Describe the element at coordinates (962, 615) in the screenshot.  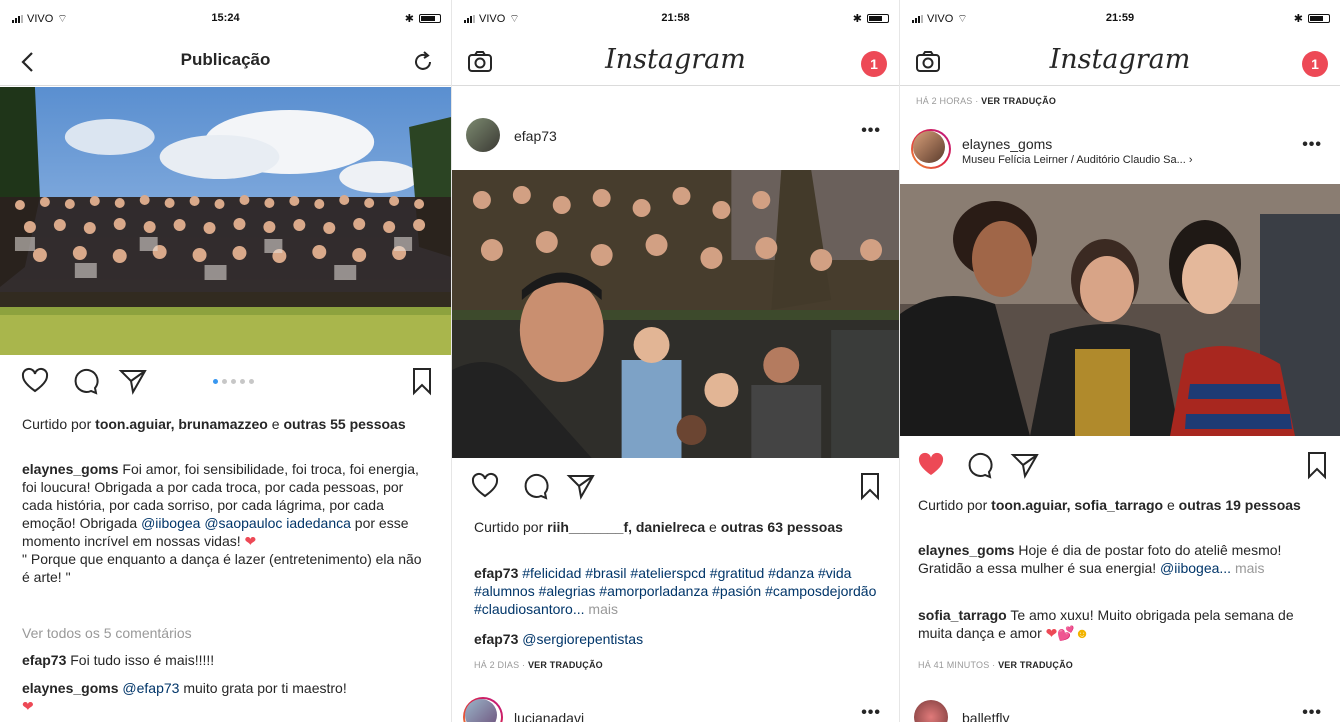
I see `comment-username: sofia_tarrago` at that location.